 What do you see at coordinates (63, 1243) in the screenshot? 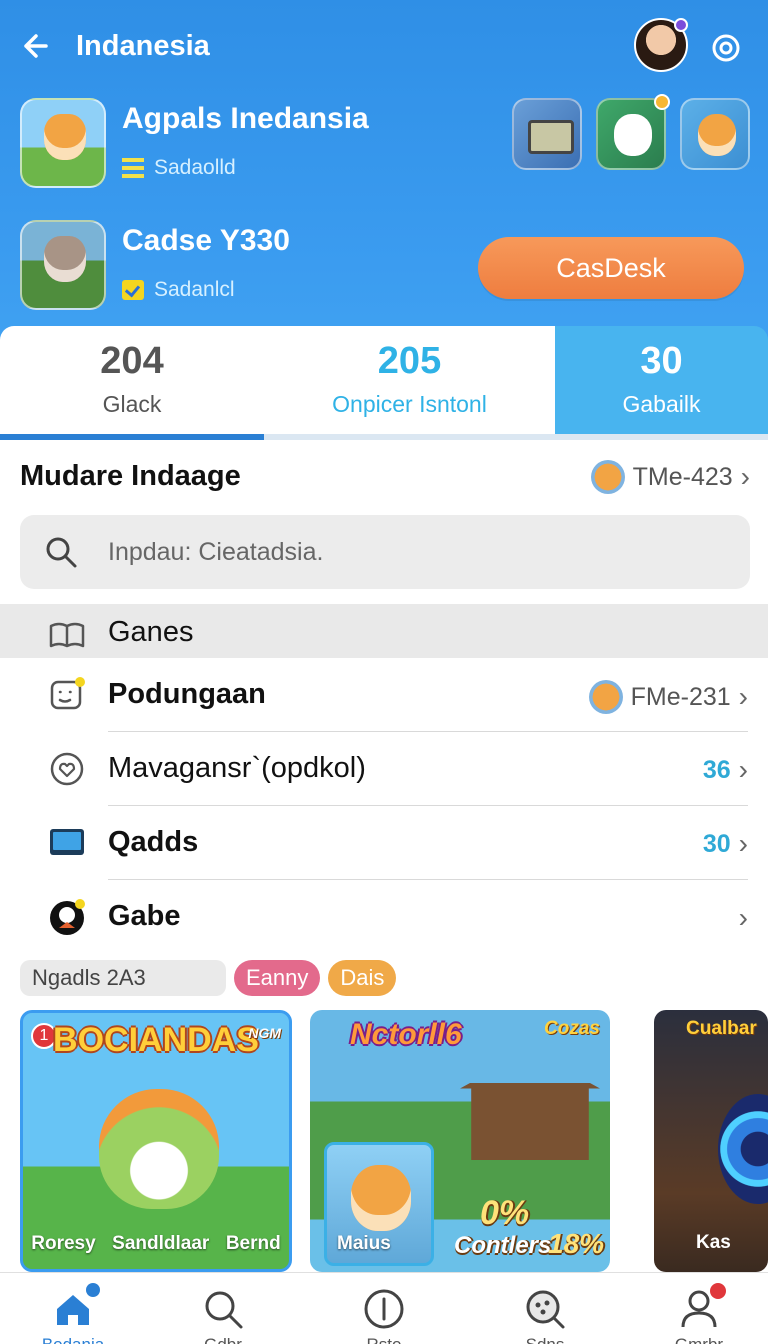
I see `card-caption: Roresy` at bounding box center [63, 1243].